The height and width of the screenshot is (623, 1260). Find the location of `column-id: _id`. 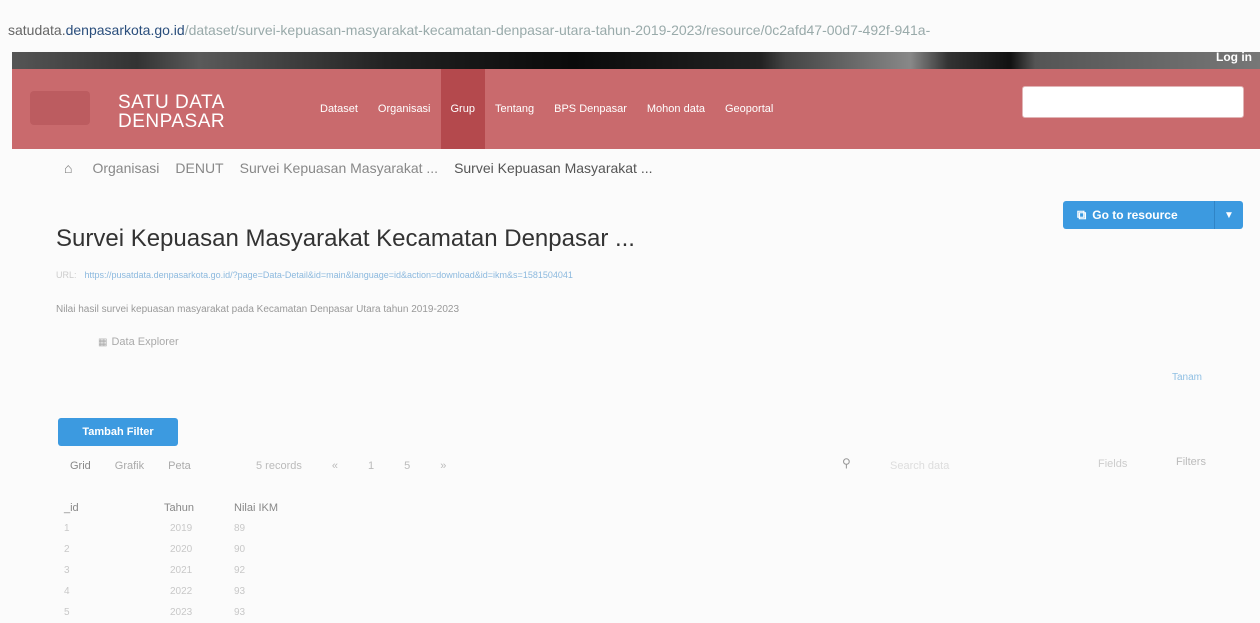

column-id: _id is located at coordinates (105, 508).